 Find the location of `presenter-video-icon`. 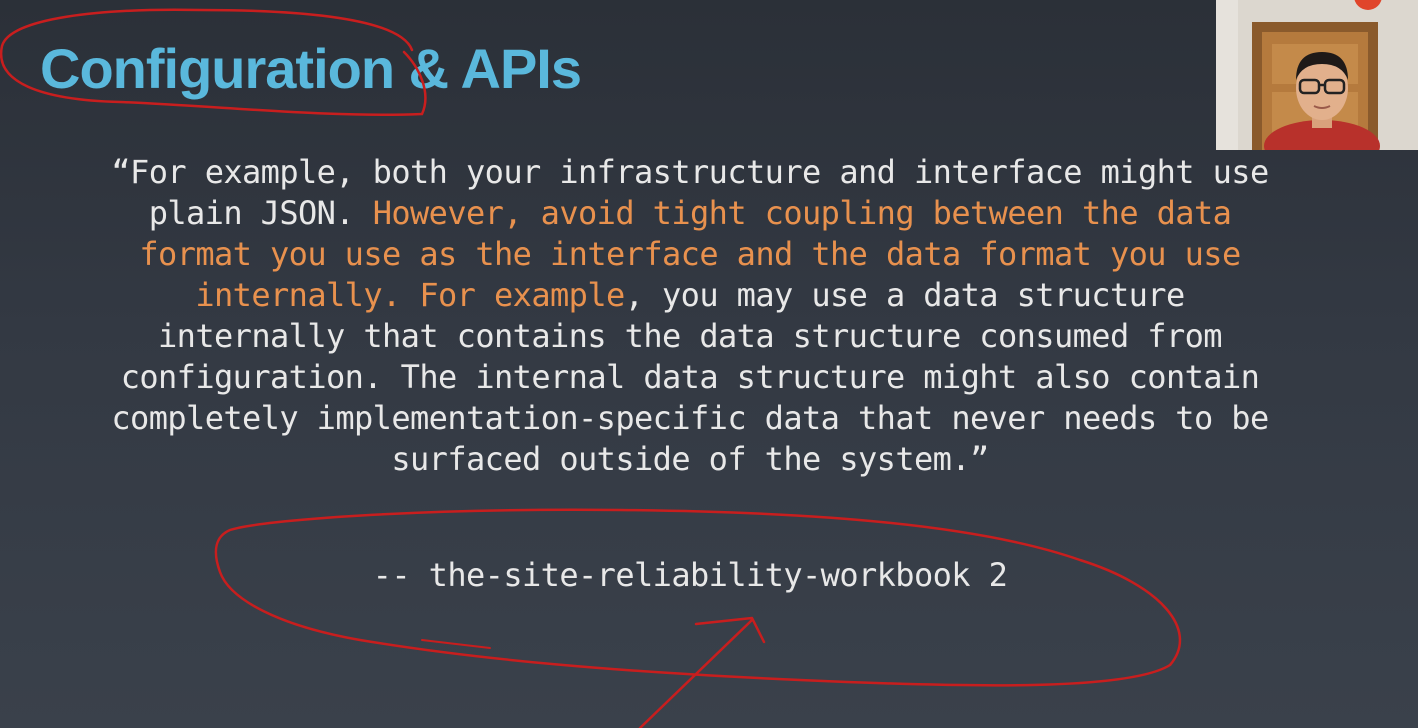

presenter-video-icon is located at coordinates (1317, 75).